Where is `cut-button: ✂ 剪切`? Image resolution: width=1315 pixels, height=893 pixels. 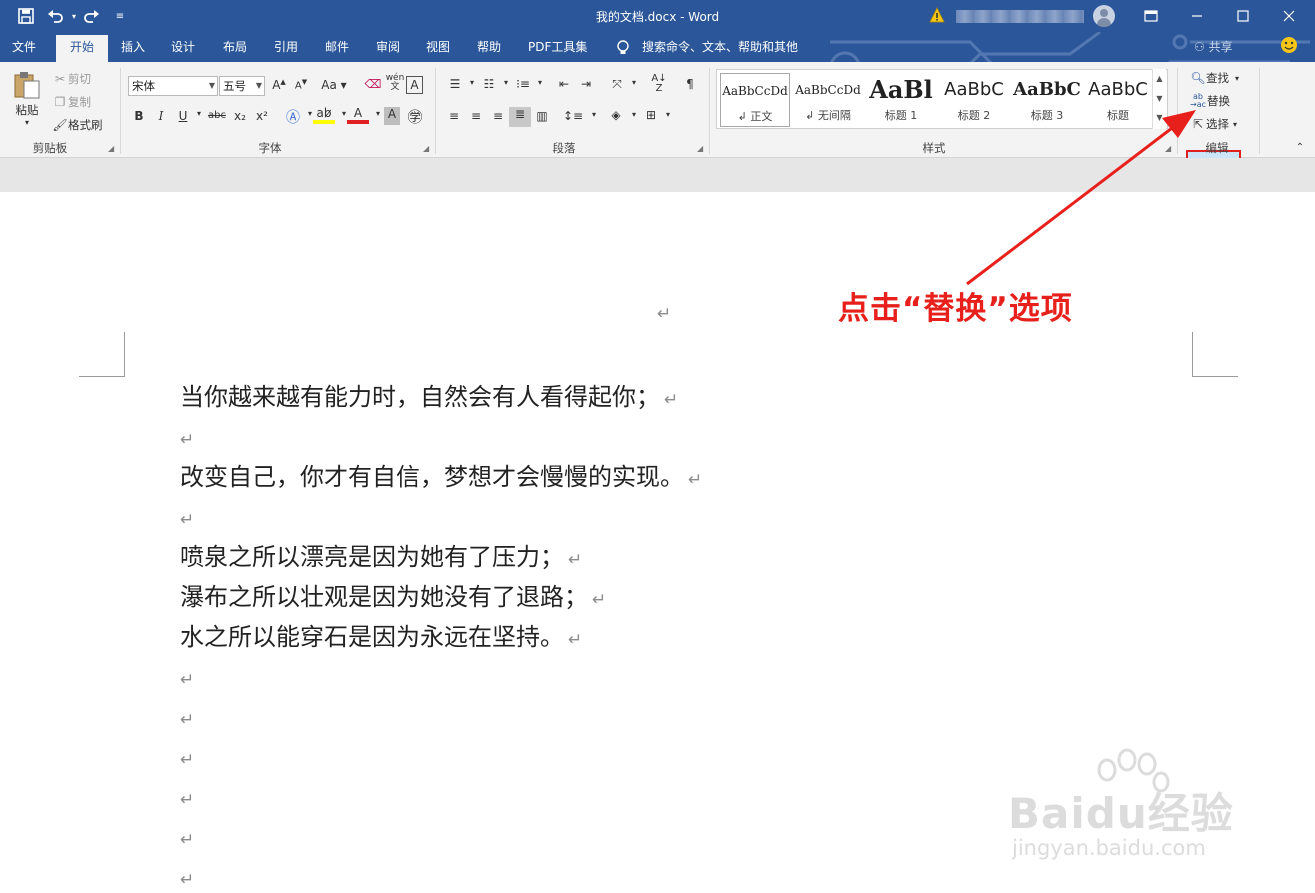 cut-button: ✂ 剪切 is located at coordinates (71, 79).